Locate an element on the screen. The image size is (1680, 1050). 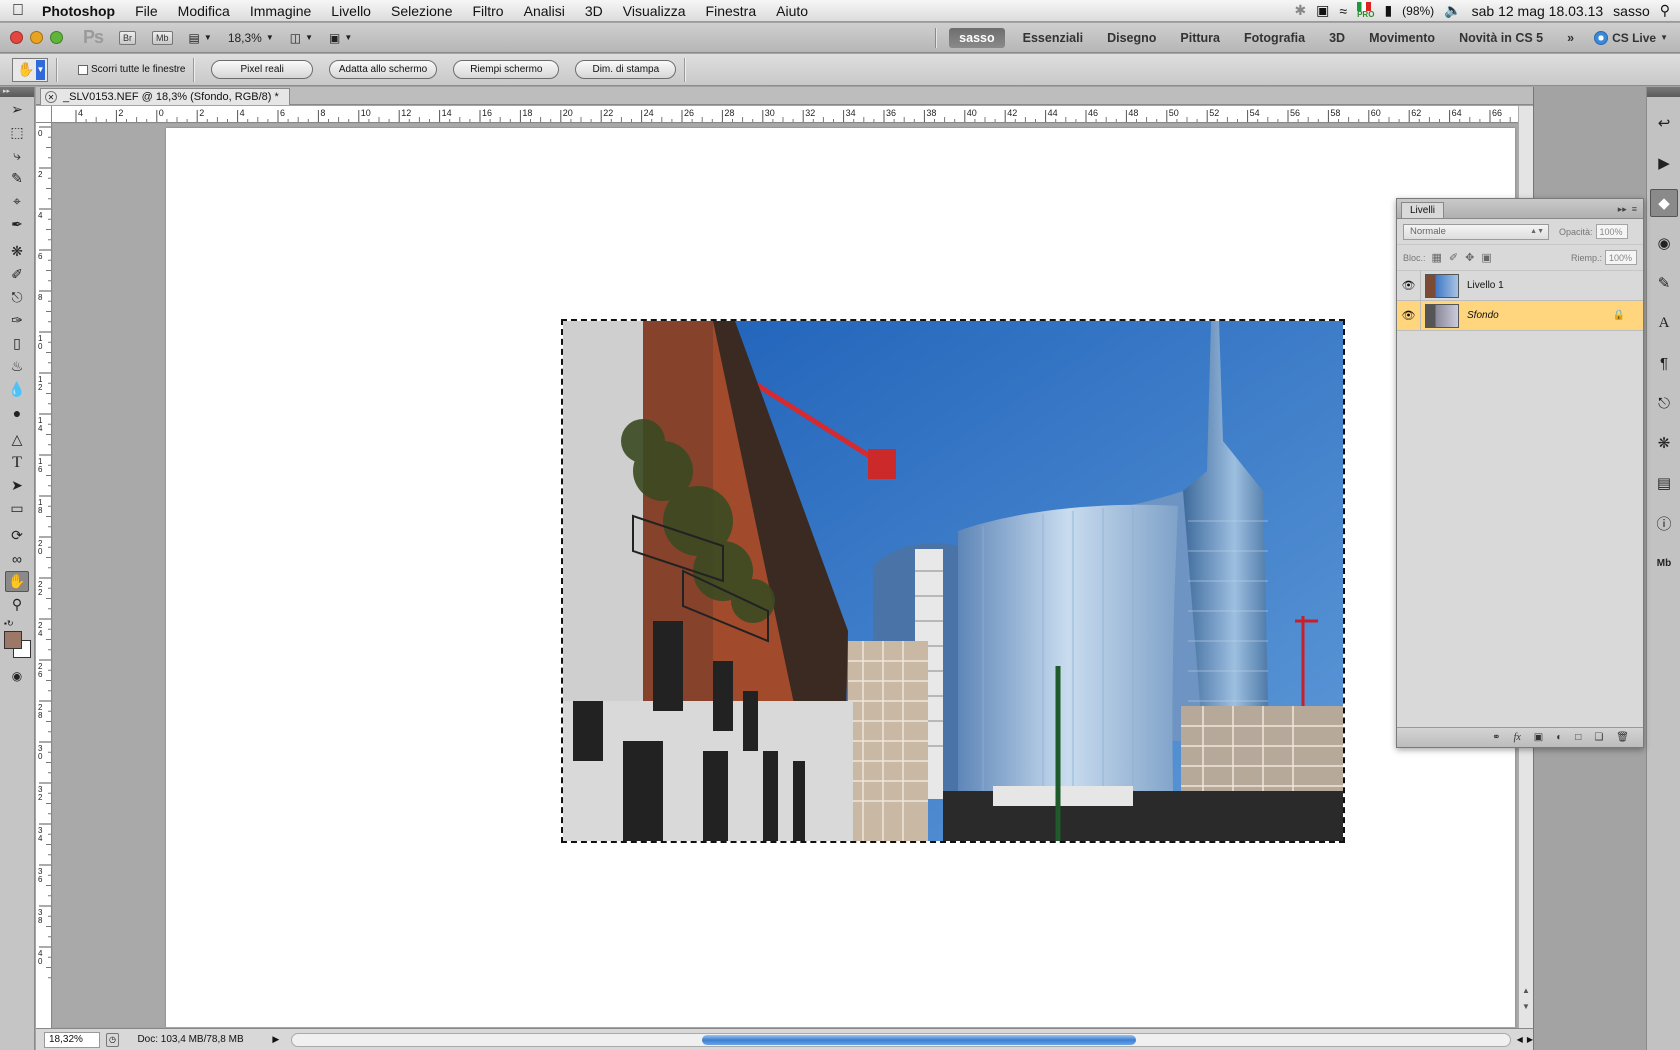
adjustment-layer-icon: ◐ is located at coordinates (1559, 737).